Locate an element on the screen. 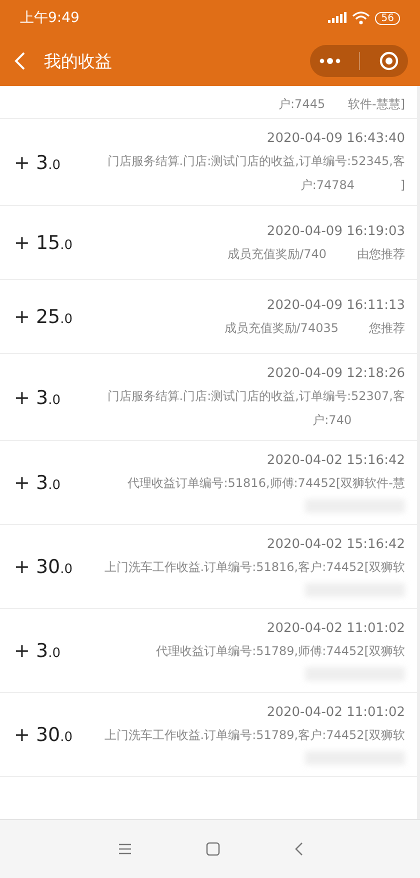 The height and width of the screenshot is (878, 420). record-description: 上门洗车工作收益.订单编号:51816,客户:74452[双狮软 is located at coordinates (254, 567).